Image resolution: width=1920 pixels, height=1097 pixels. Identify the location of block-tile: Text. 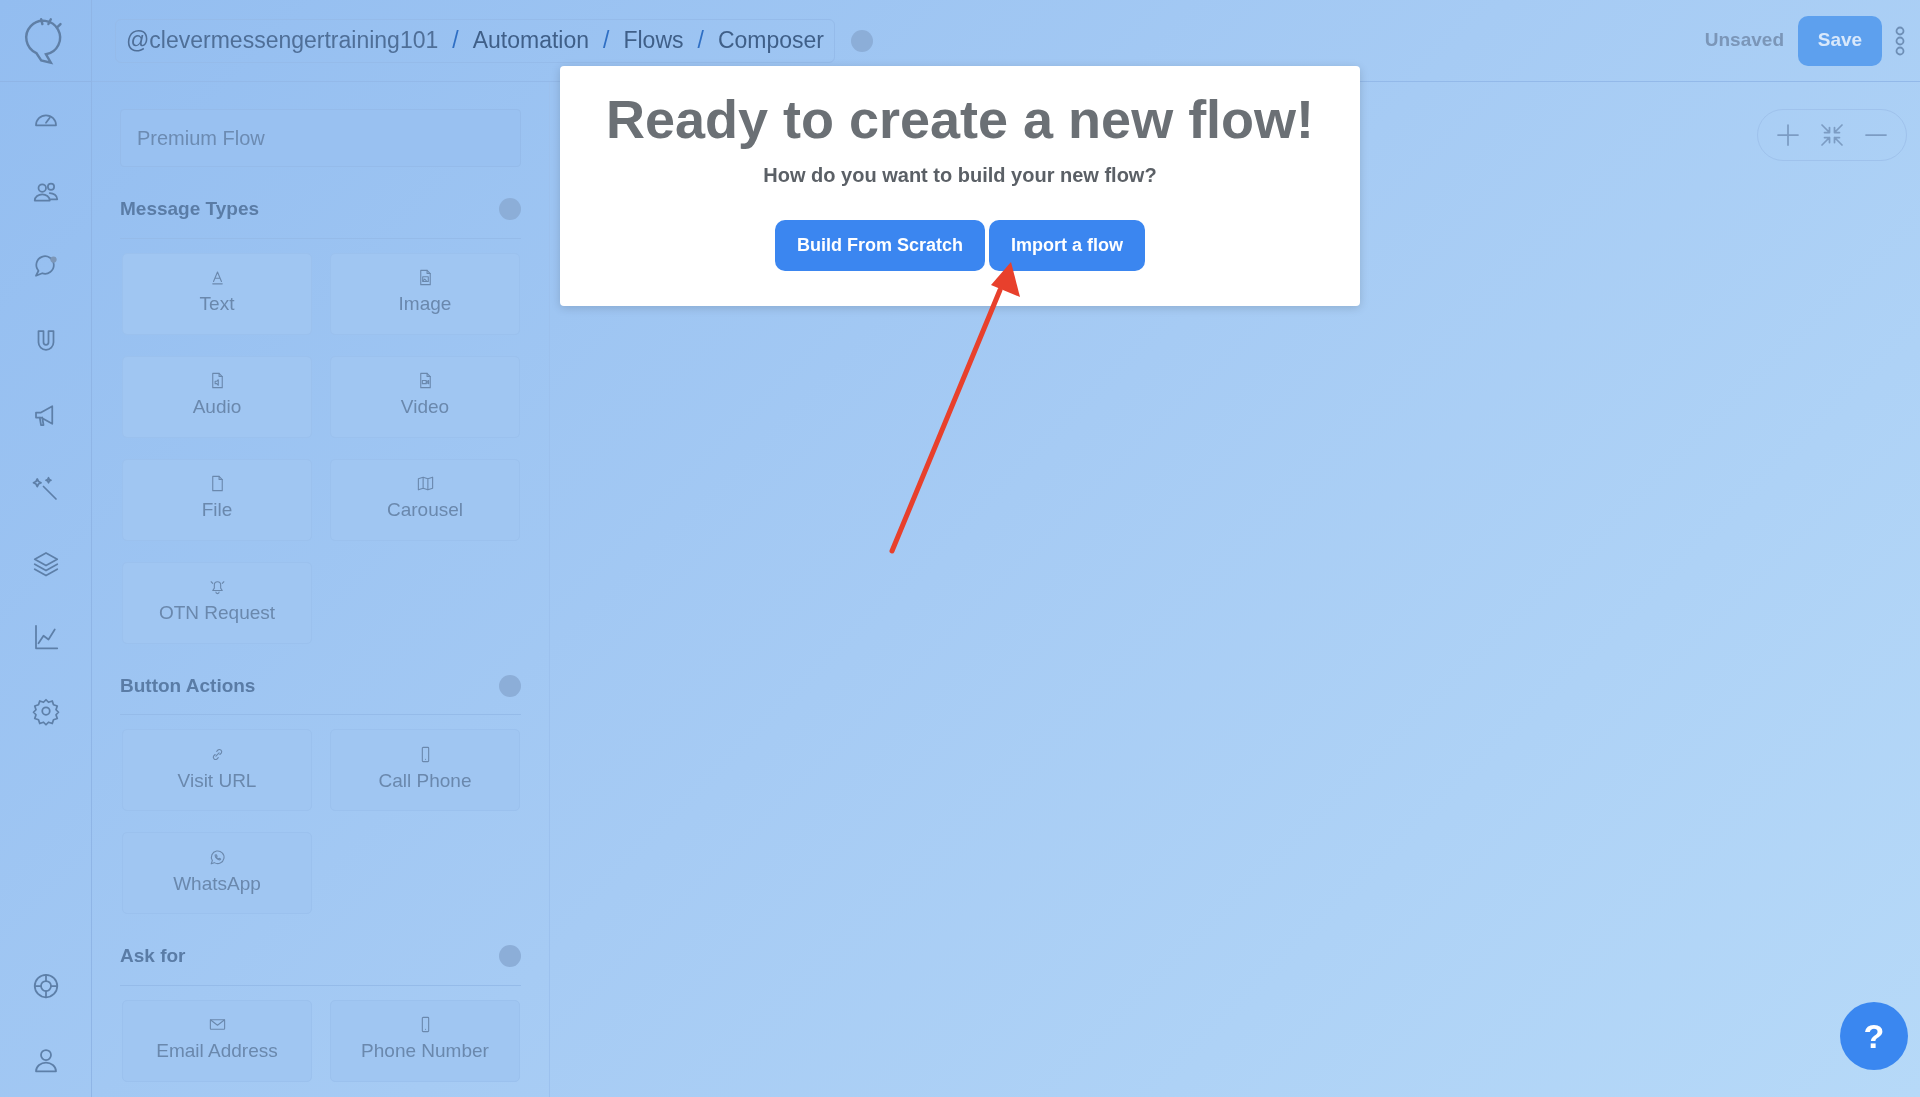
(217, 293).